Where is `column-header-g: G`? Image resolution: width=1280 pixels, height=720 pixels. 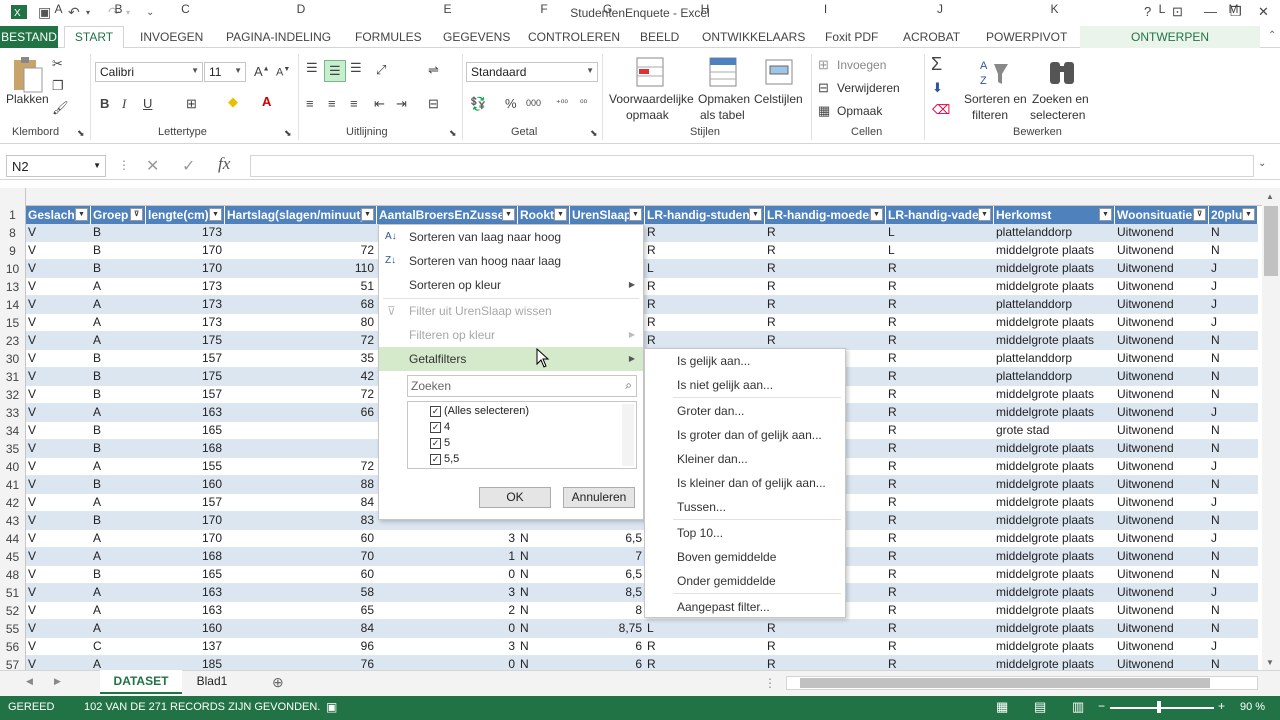 column-header-g: G is located at coordinates (607, 9).